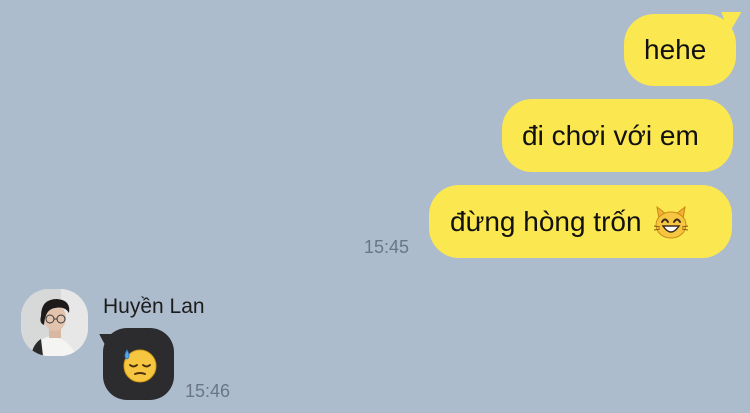 The height and width of the screenshot is (413, 750). What do you see at coordinates (54, 322) in the screenshot?
I see `avatar` at bounding box center [54, 322].